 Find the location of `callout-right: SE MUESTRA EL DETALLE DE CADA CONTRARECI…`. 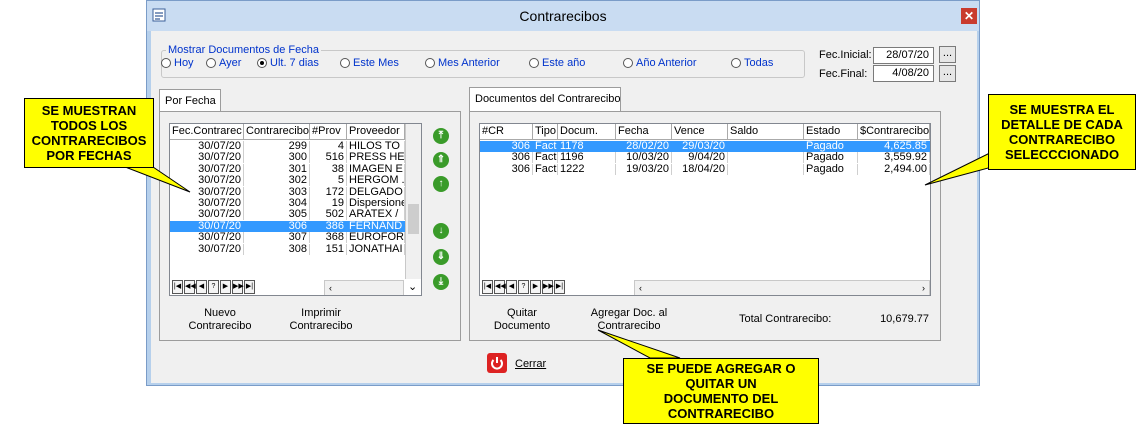

callout-right: SE MUESTRA EL DETALLE DE CADA CONTRARECI… is located at coordinates (1062, 132).